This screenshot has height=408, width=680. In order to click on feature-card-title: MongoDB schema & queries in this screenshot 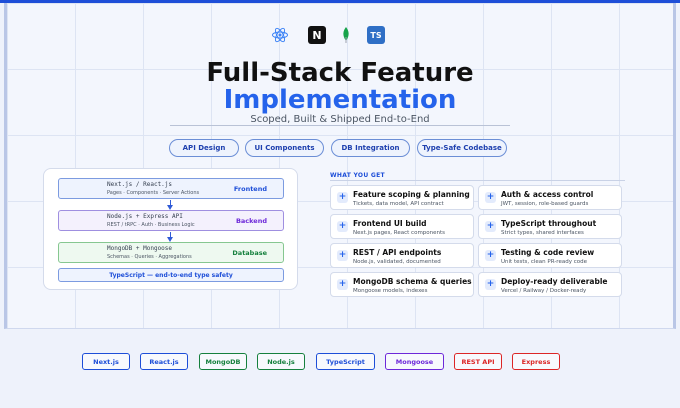, I will do `click(412, 281)`.